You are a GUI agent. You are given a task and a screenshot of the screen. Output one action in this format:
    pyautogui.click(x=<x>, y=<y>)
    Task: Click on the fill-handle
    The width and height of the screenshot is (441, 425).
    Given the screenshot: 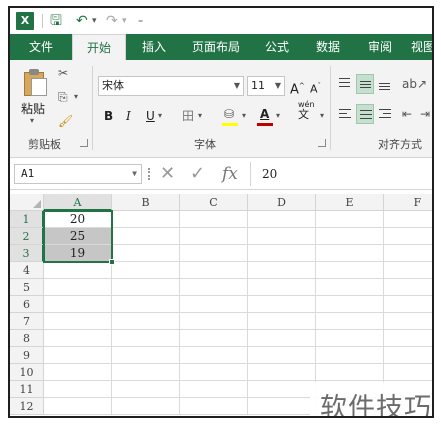 What is the action you would take?
    pyautogui.click(x=112, y=262)
    